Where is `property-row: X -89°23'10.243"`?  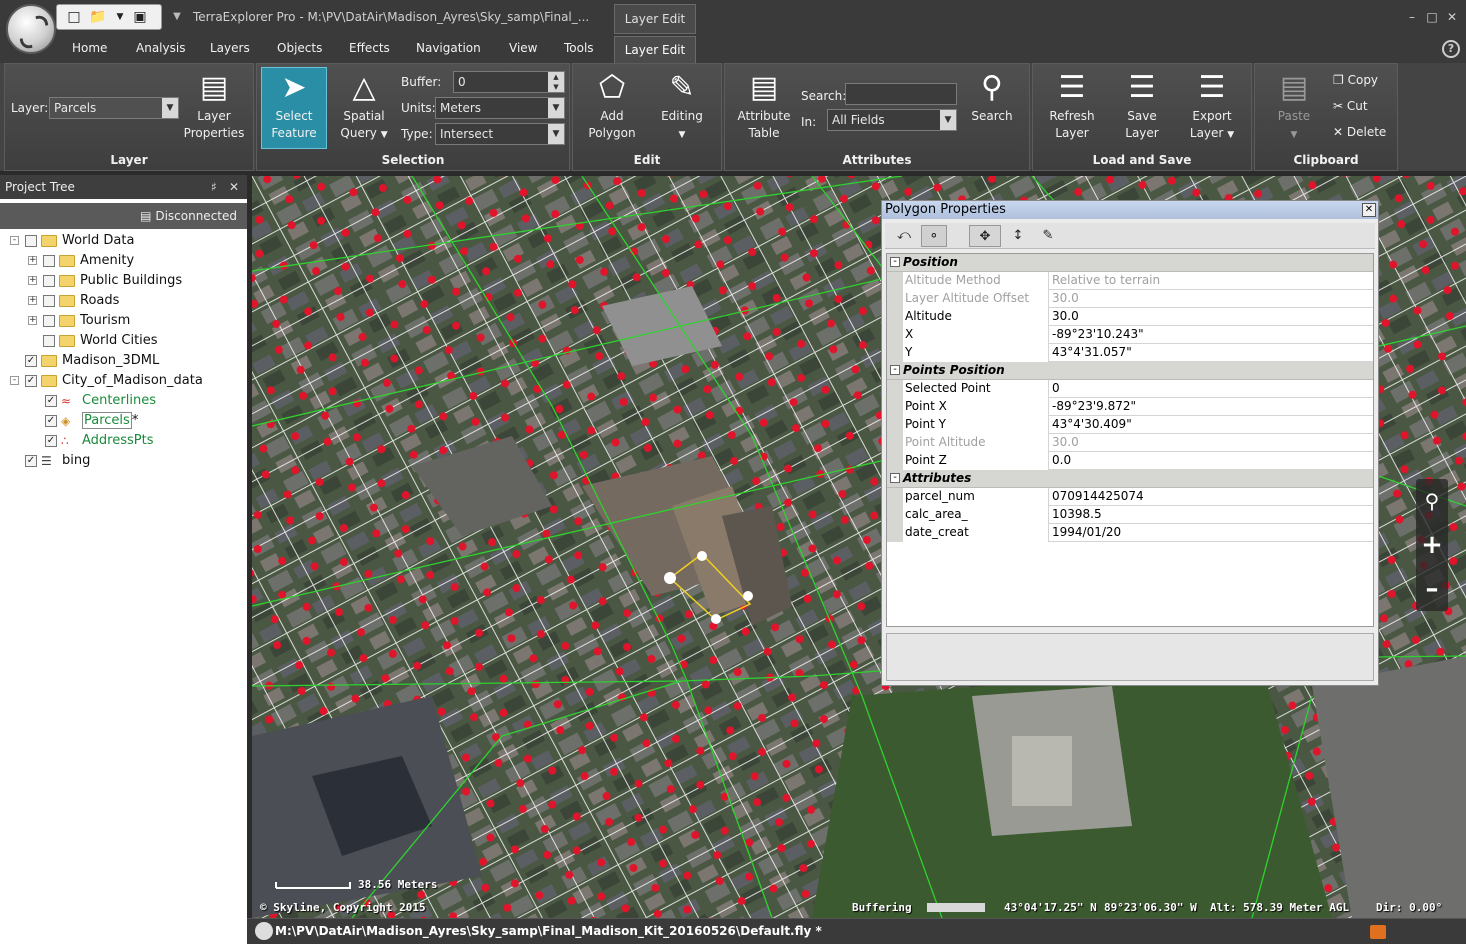
property-row: X -89°23'10.243" is located at coordinates (1130, 335).